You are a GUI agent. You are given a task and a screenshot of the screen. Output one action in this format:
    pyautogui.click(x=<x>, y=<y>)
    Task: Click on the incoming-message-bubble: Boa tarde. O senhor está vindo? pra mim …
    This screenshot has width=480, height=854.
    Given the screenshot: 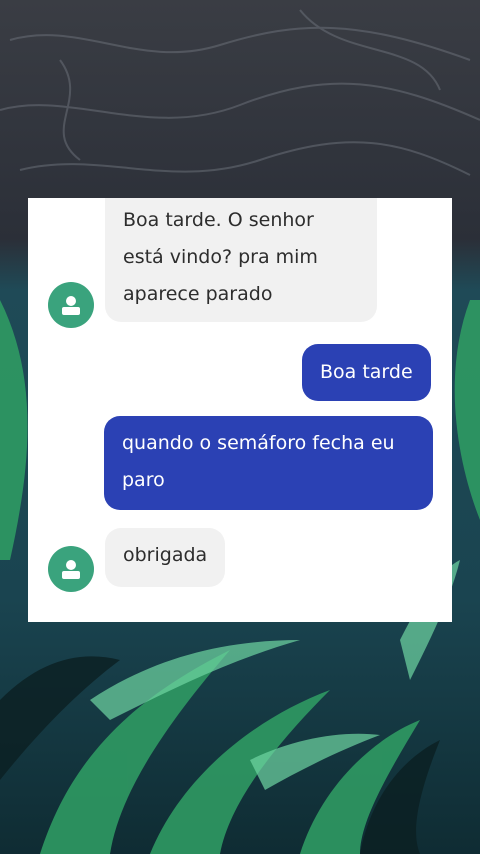 What is the action you would take?
    pyautogui.click(x=241, y=260)
    